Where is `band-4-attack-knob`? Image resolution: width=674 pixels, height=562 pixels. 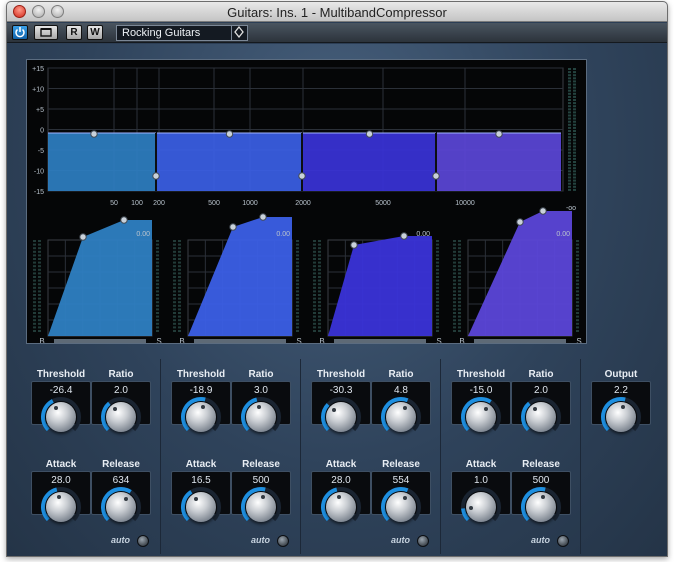
band-4-attack-knob is located at coordinates (481, 507).